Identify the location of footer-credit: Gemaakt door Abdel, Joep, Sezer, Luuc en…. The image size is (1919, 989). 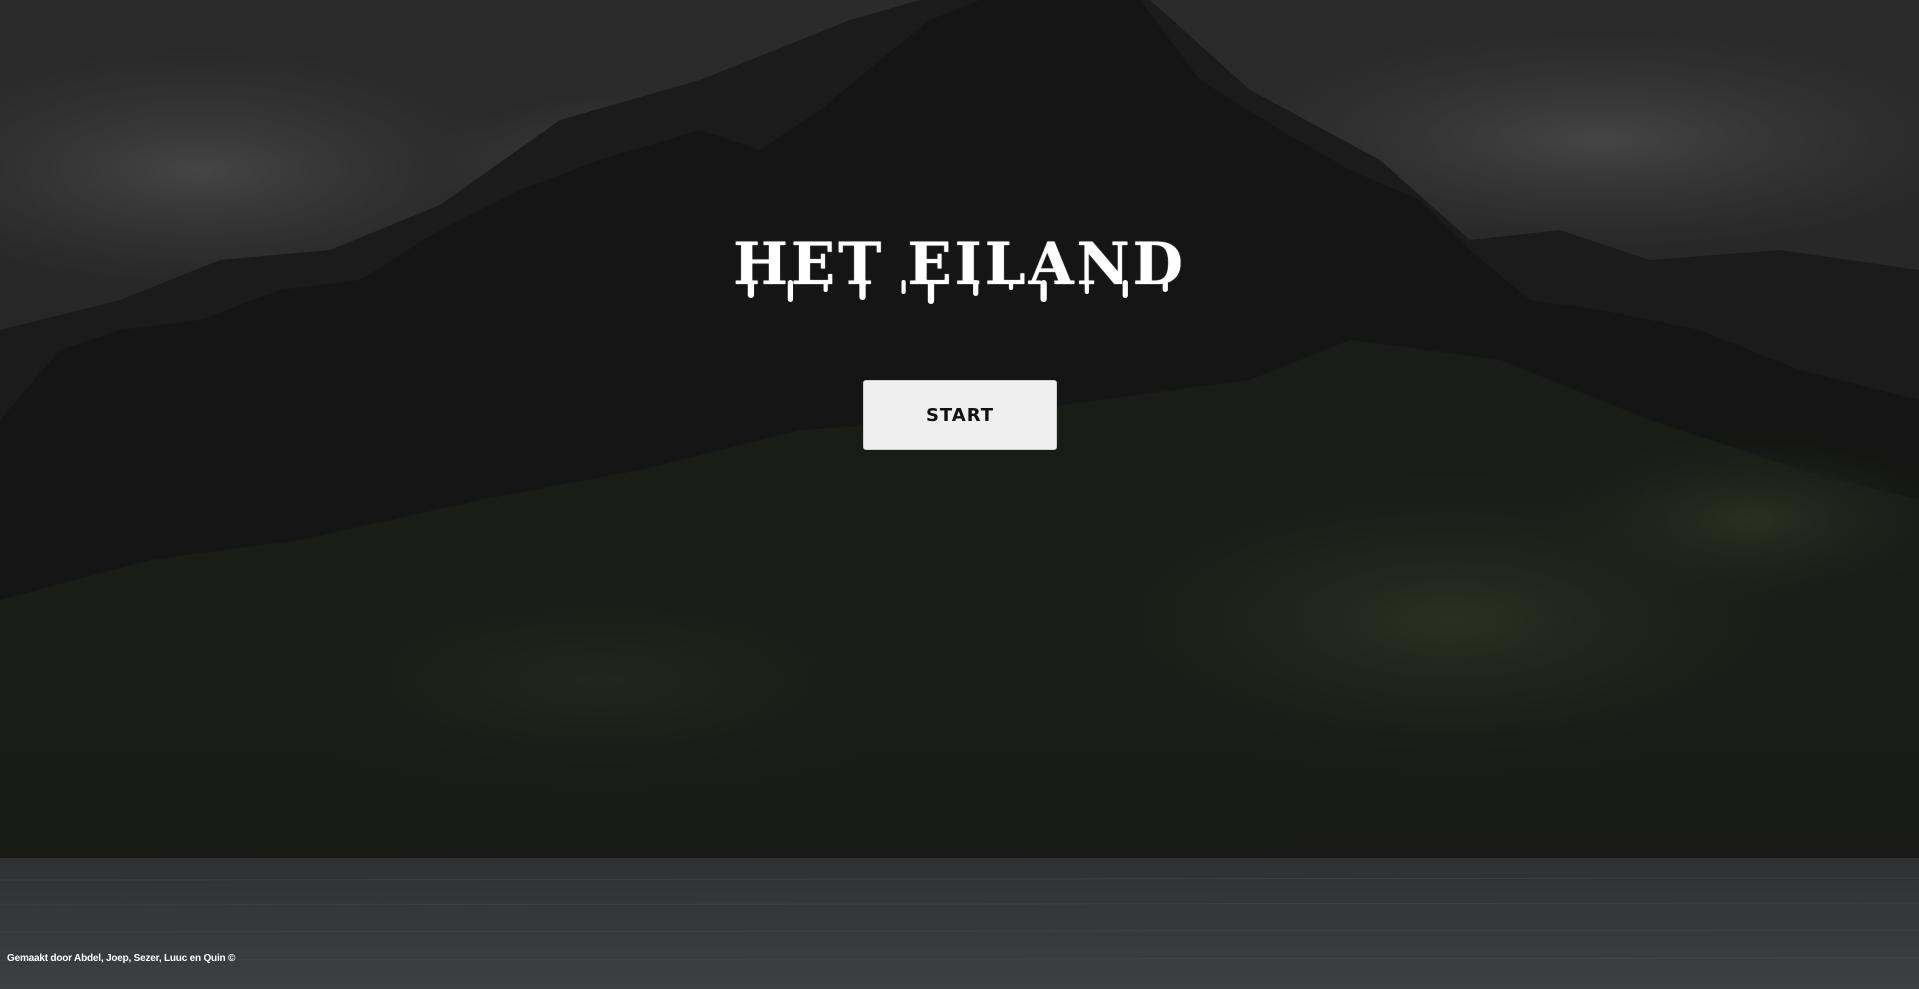
(121, 958).